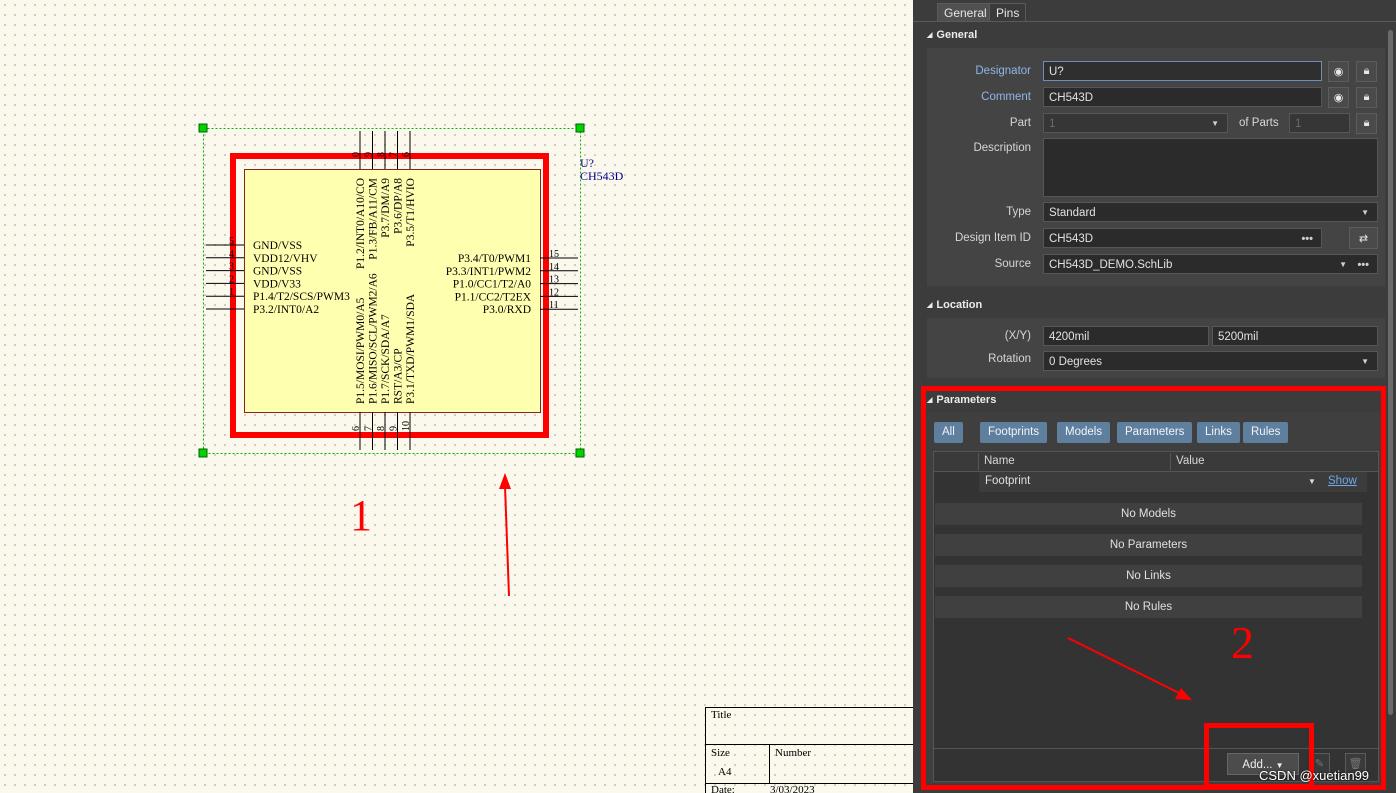  I want to click on left-pin-number: 2, so click(231, 279).